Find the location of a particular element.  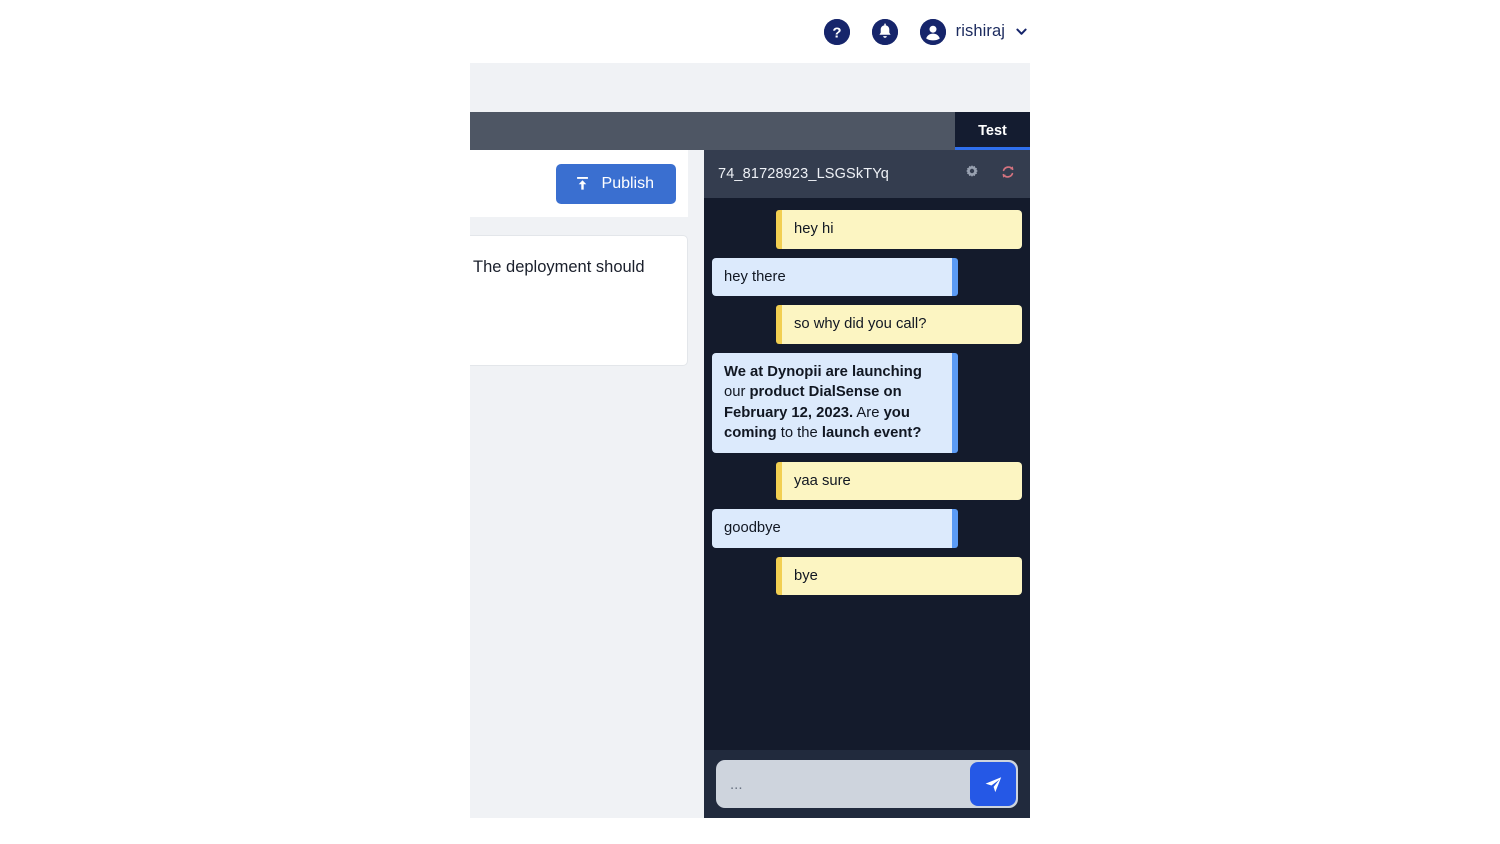

bot-message-bubble: hey hi is located at coordinates (899, 229).